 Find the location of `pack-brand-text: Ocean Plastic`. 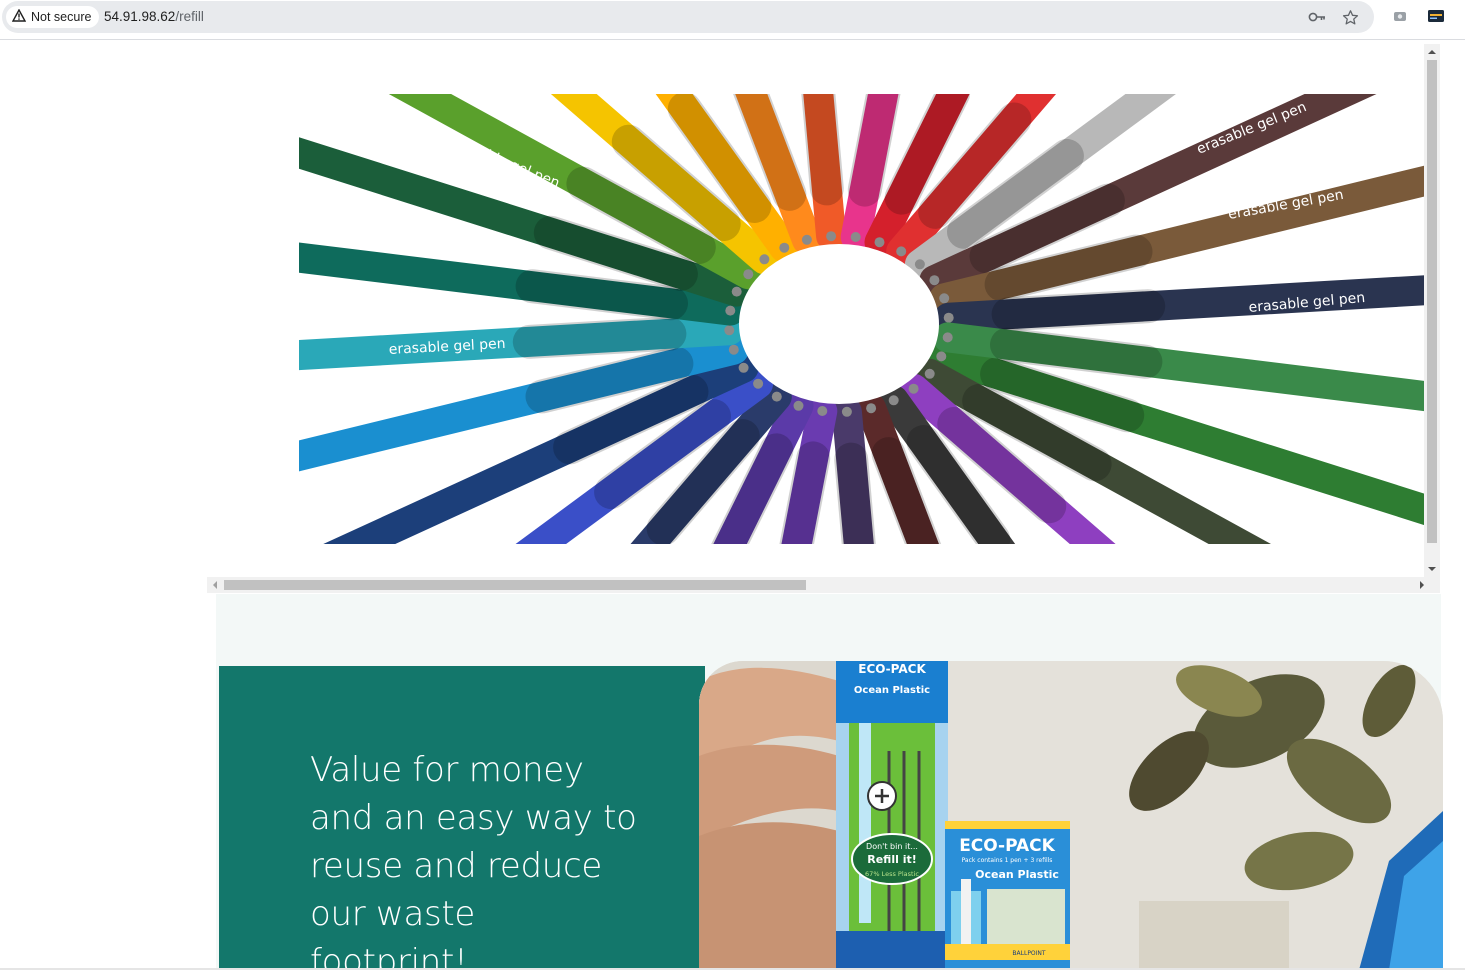

pack-brand-text: Ocean Plastic is located at coordinates (892, 690).